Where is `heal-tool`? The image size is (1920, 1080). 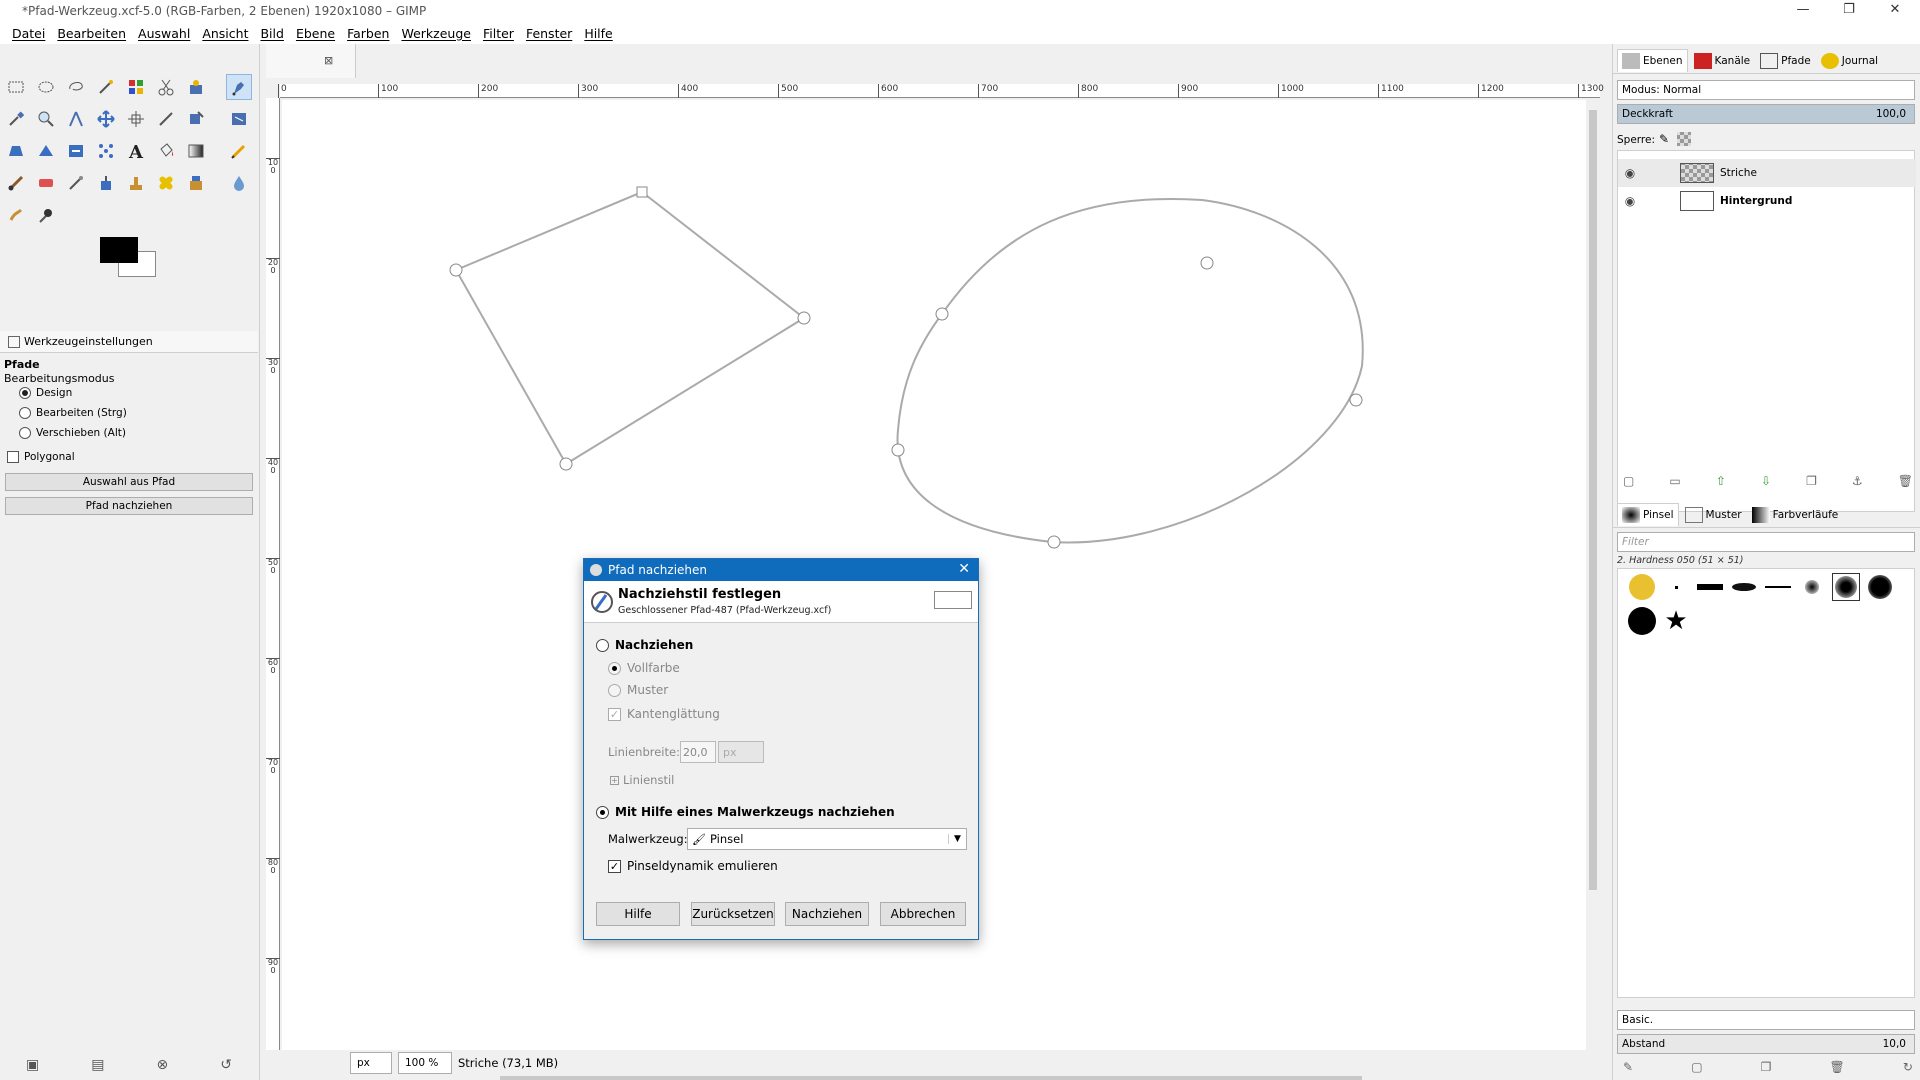
heal-tool is located at coordinates (166, 183).